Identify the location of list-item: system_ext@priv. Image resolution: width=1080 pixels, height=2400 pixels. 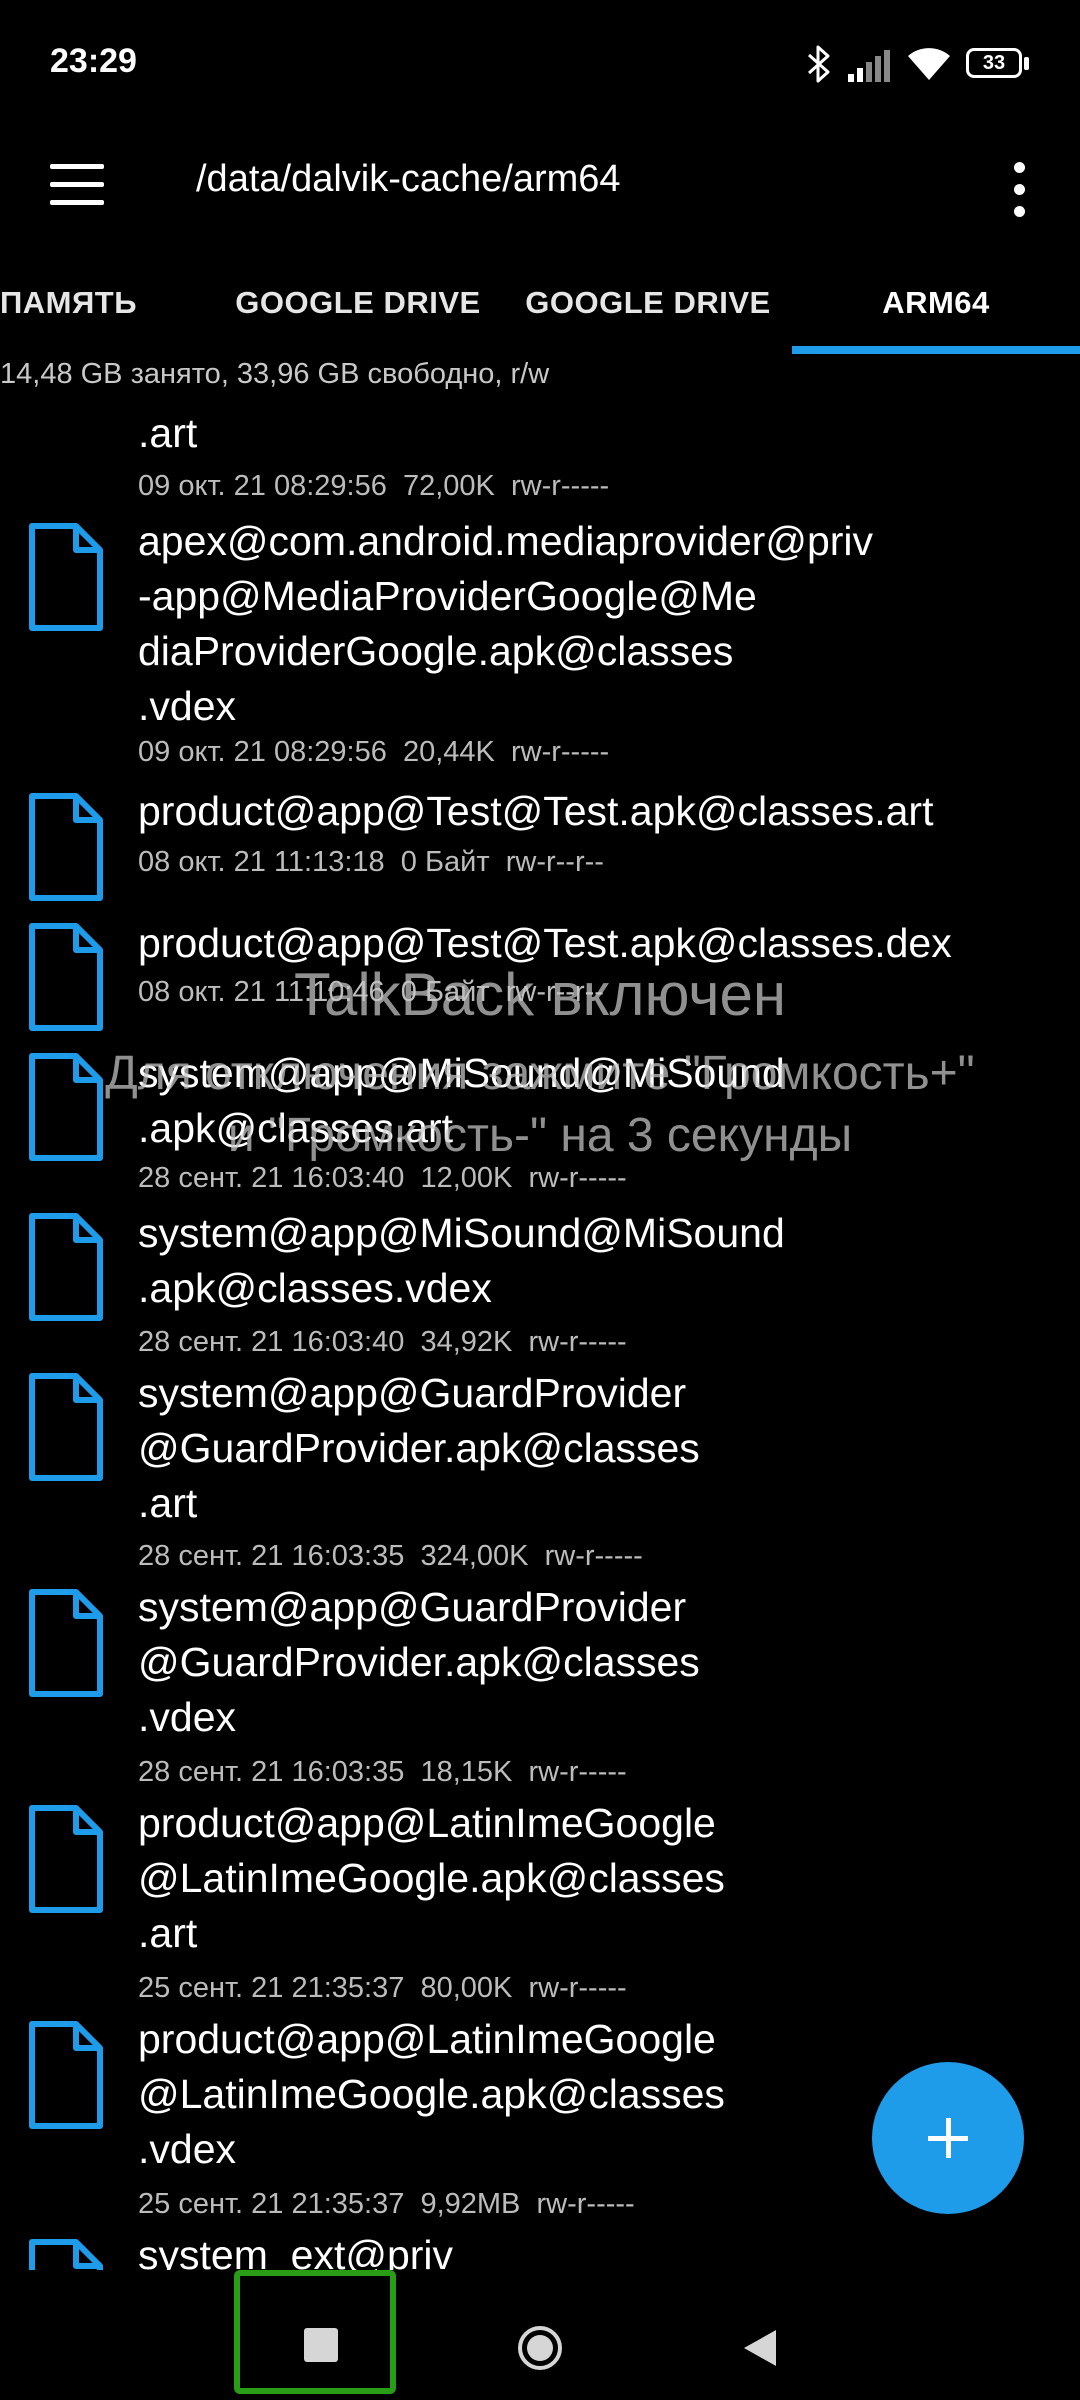
(540, 2247).